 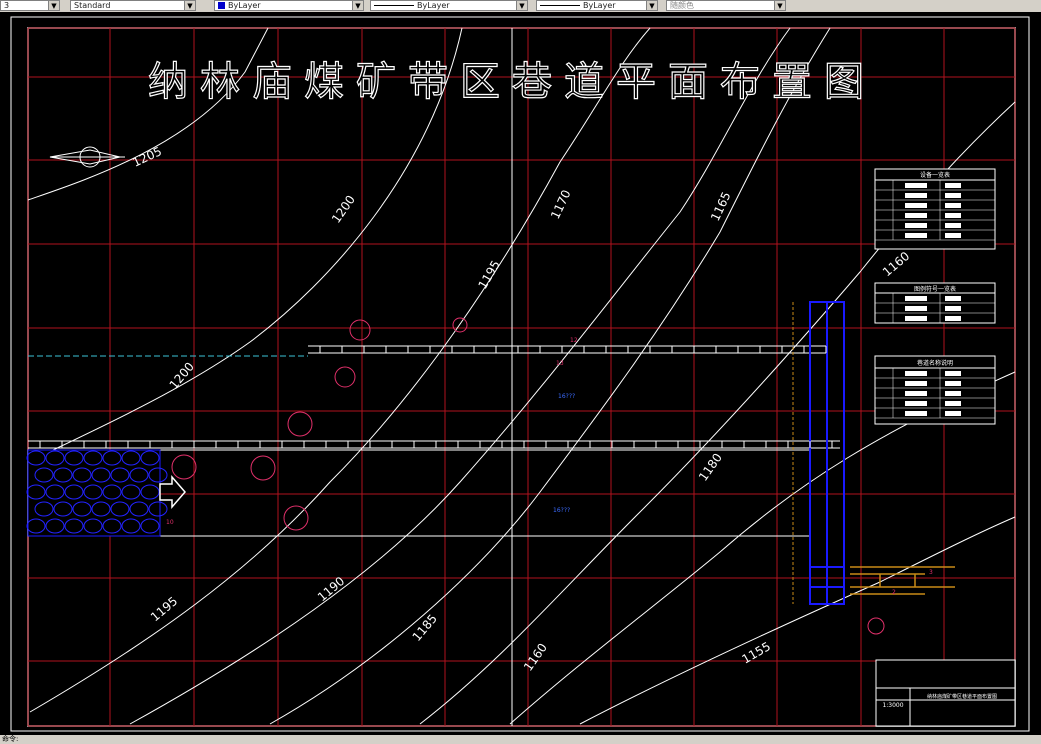 What do you see at coordinates (935, 289) in the screenshot?
I see `symbol-table-title: 图例符号一览表` at bounding box center [935, 289].